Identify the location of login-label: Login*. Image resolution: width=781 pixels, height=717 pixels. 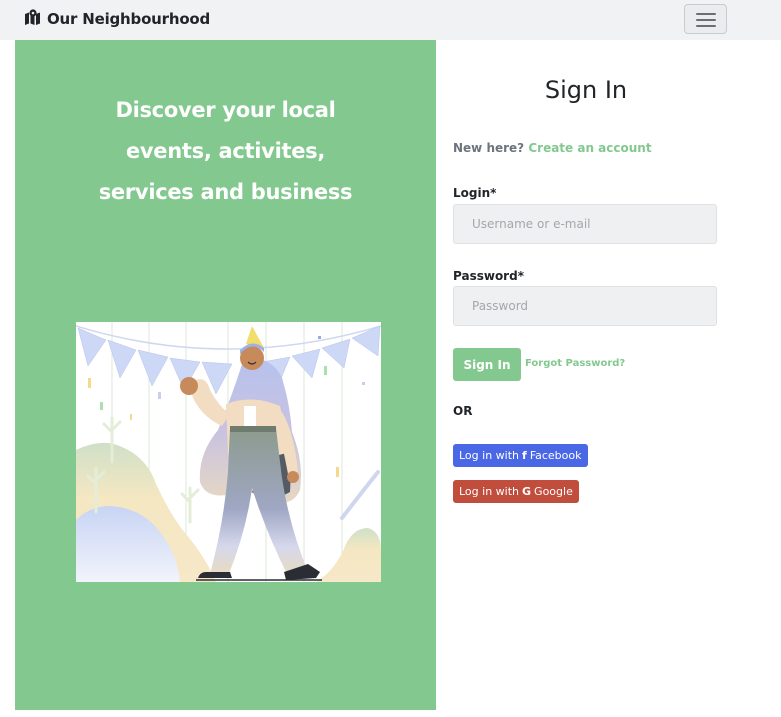
(475, 193).